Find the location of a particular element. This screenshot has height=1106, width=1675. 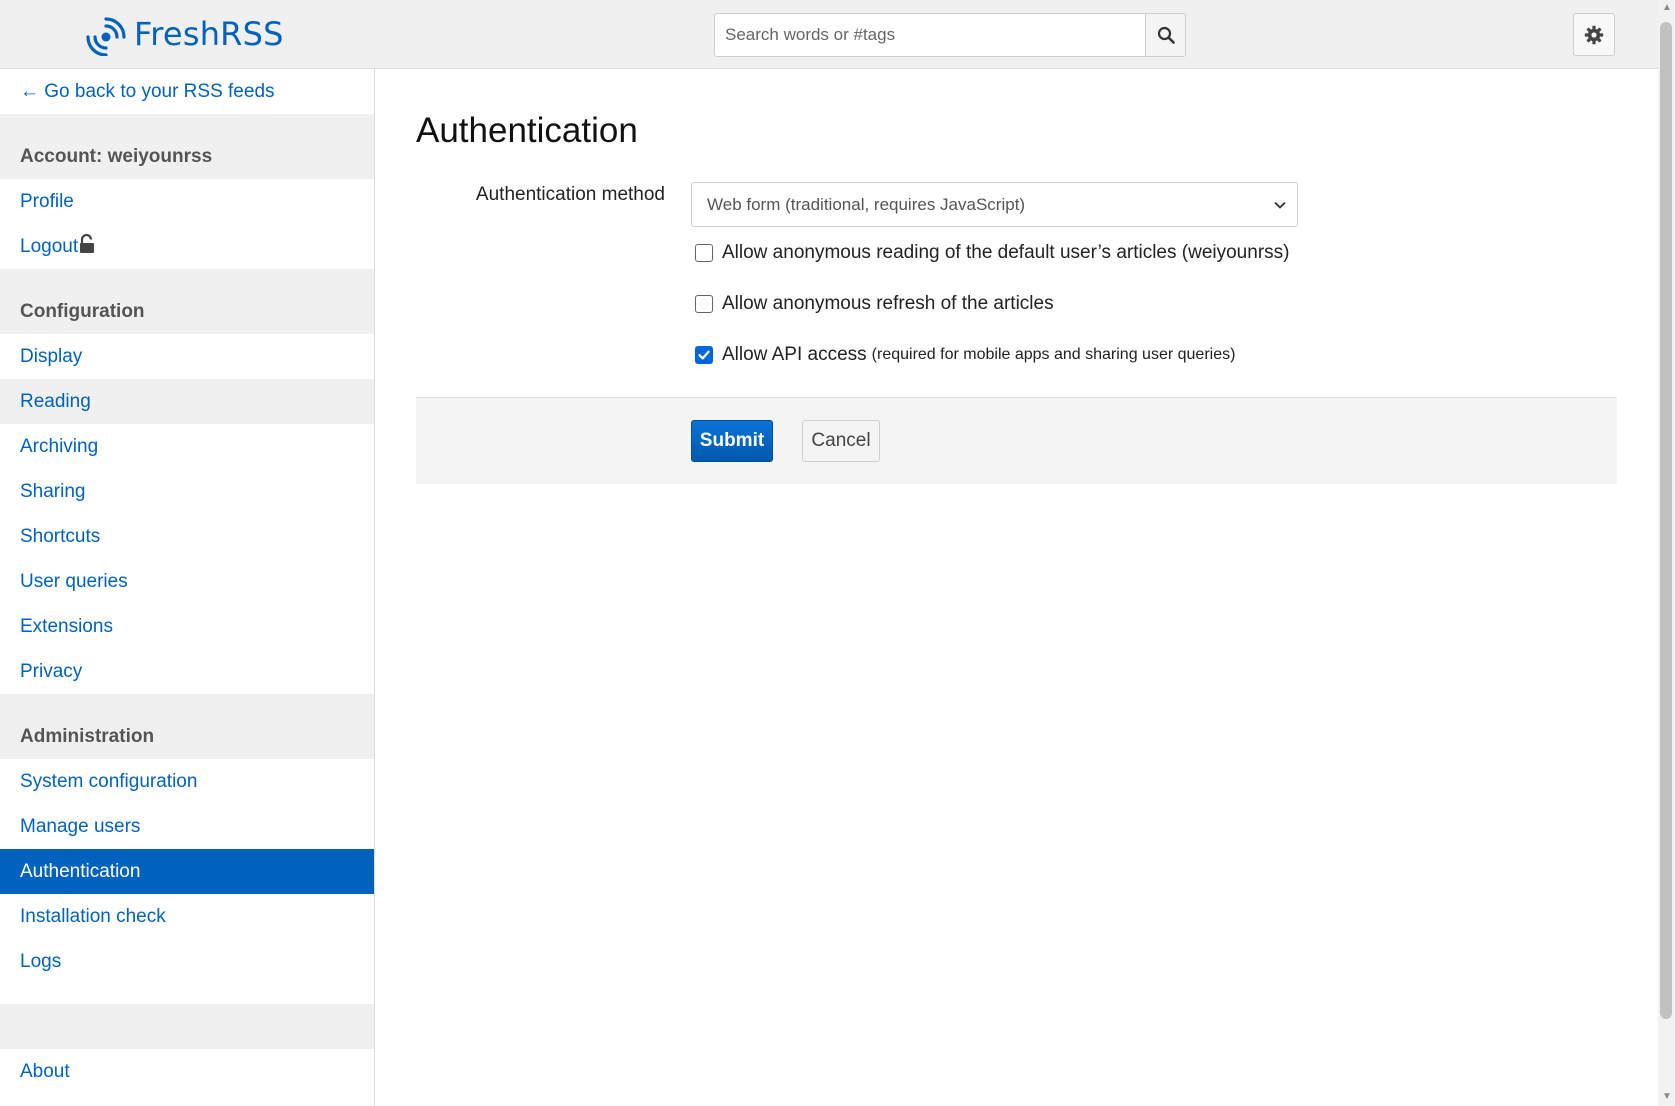

anonymous-refresh-checkbox is located at coordinates (704, 304).